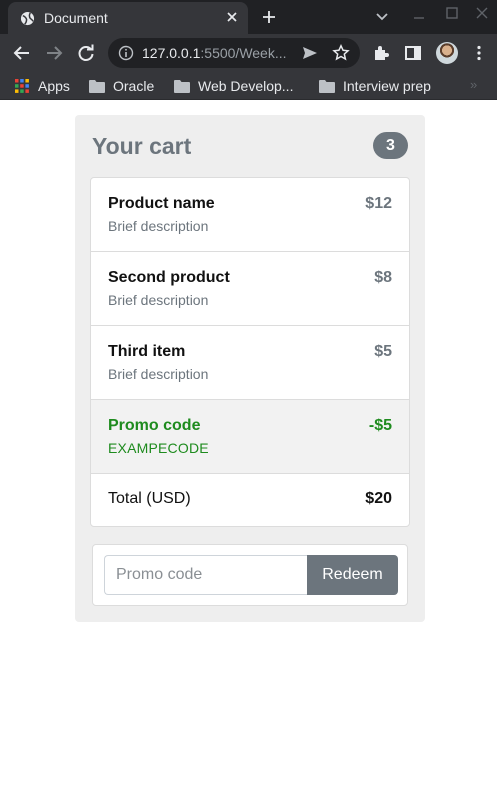  I want to click on tab-search-chevron-icon, so click(382, 17).